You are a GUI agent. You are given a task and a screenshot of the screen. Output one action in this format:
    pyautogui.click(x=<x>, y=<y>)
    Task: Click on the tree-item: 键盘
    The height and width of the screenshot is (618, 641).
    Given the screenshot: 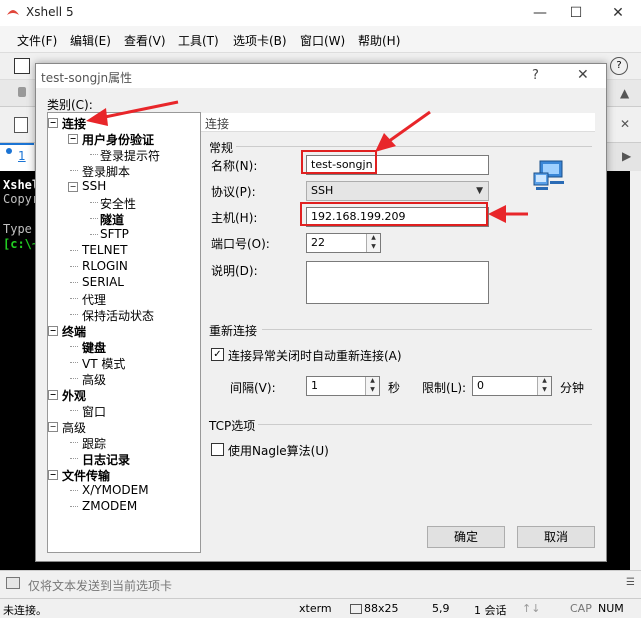 What is the action you would take?
    pyautogui.click(x=88, y=347)
    